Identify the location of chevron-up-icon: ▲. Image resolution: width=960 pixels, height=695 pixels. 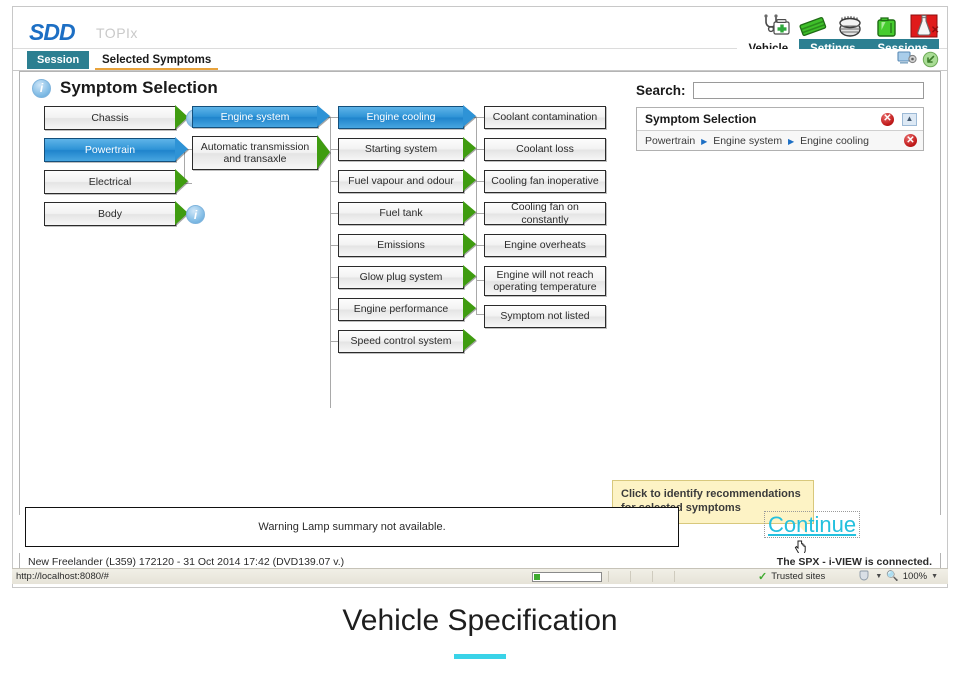
(909, 119).